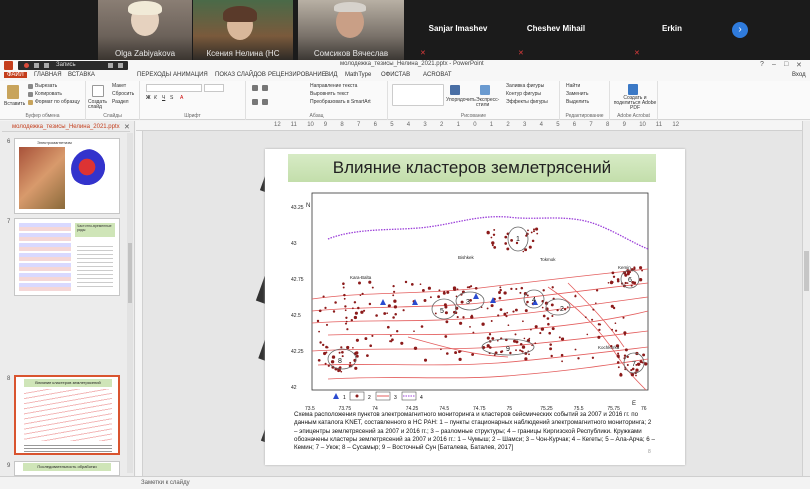 Image resolution: width=810 pixels, height=489 pixels. What do you see at coordinates (740, 30) in the screenshot?
I see `next-participants-button: ›` at bounding box center [740, 30].